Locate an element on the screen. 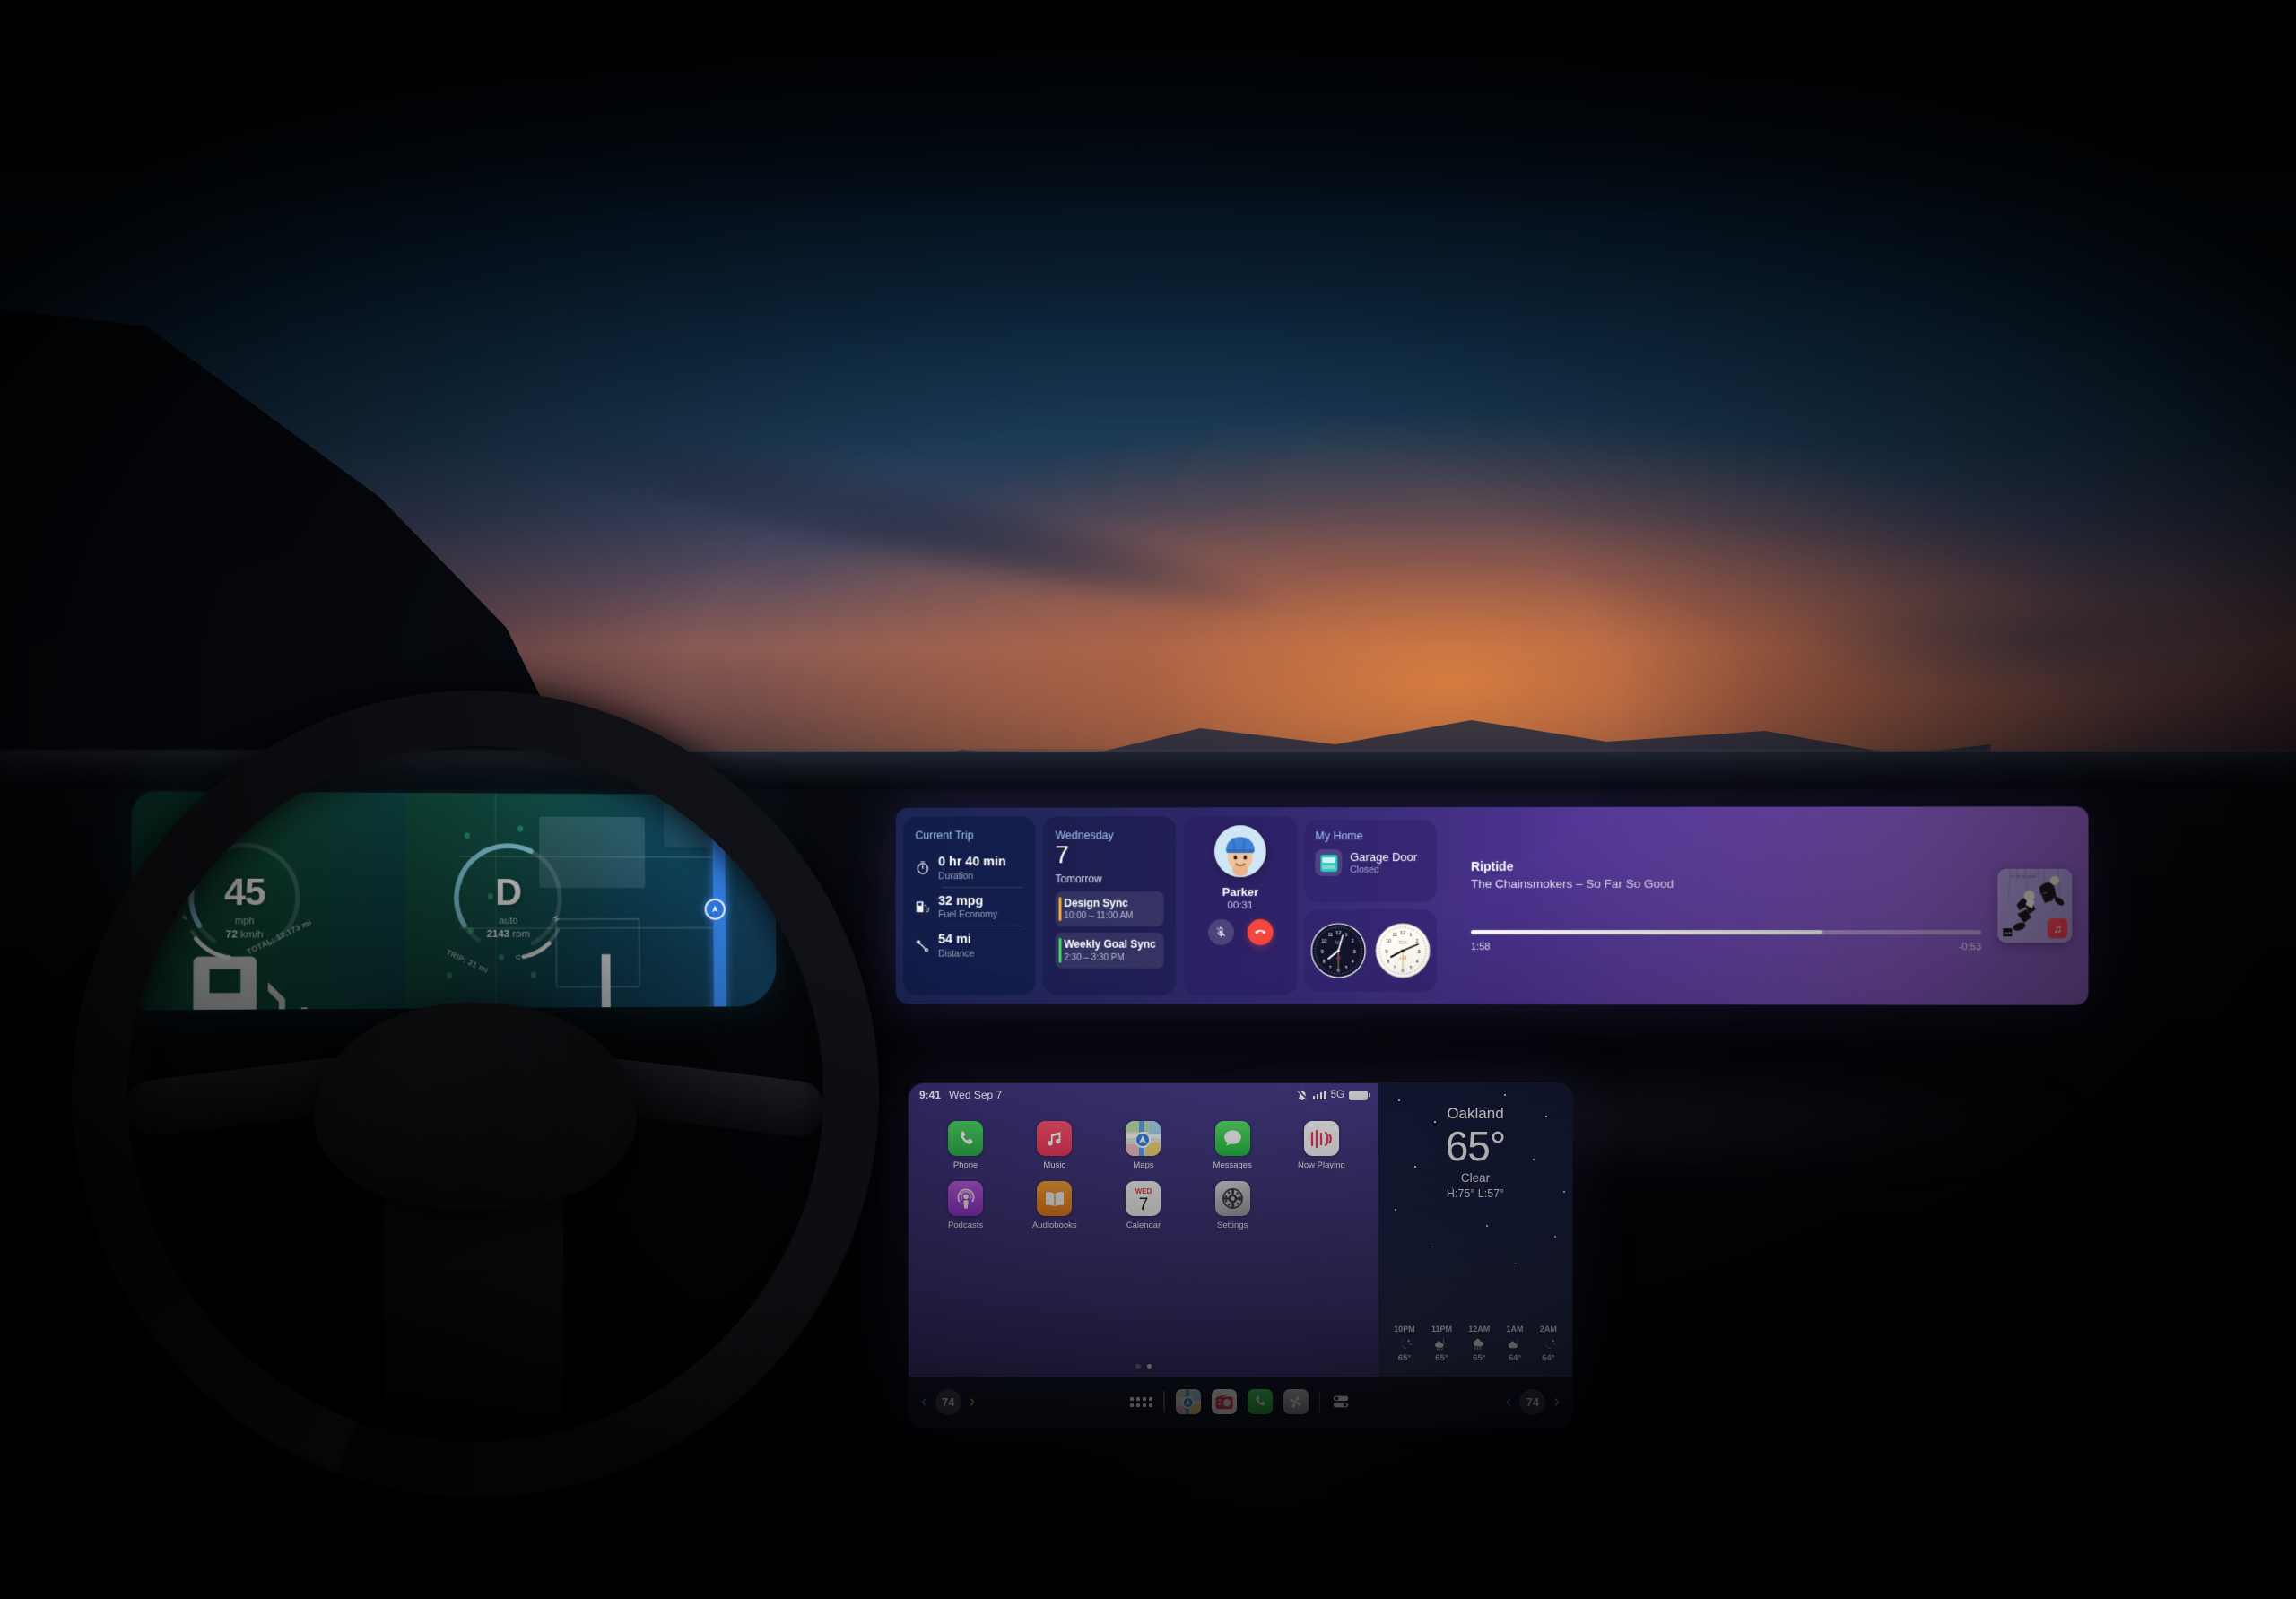 Image resolution: width=2296 pixels, height=1599 pixels. calendar-weekday: Wednesday is located at coordinates (1084, 835).